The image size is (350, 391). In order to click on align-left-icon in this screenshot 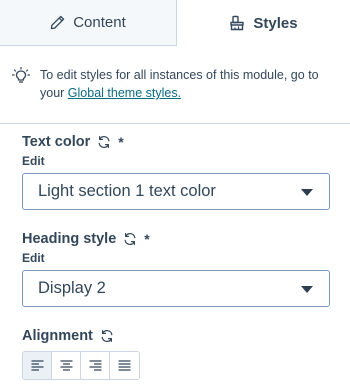, I will do `click(37, 365)`.